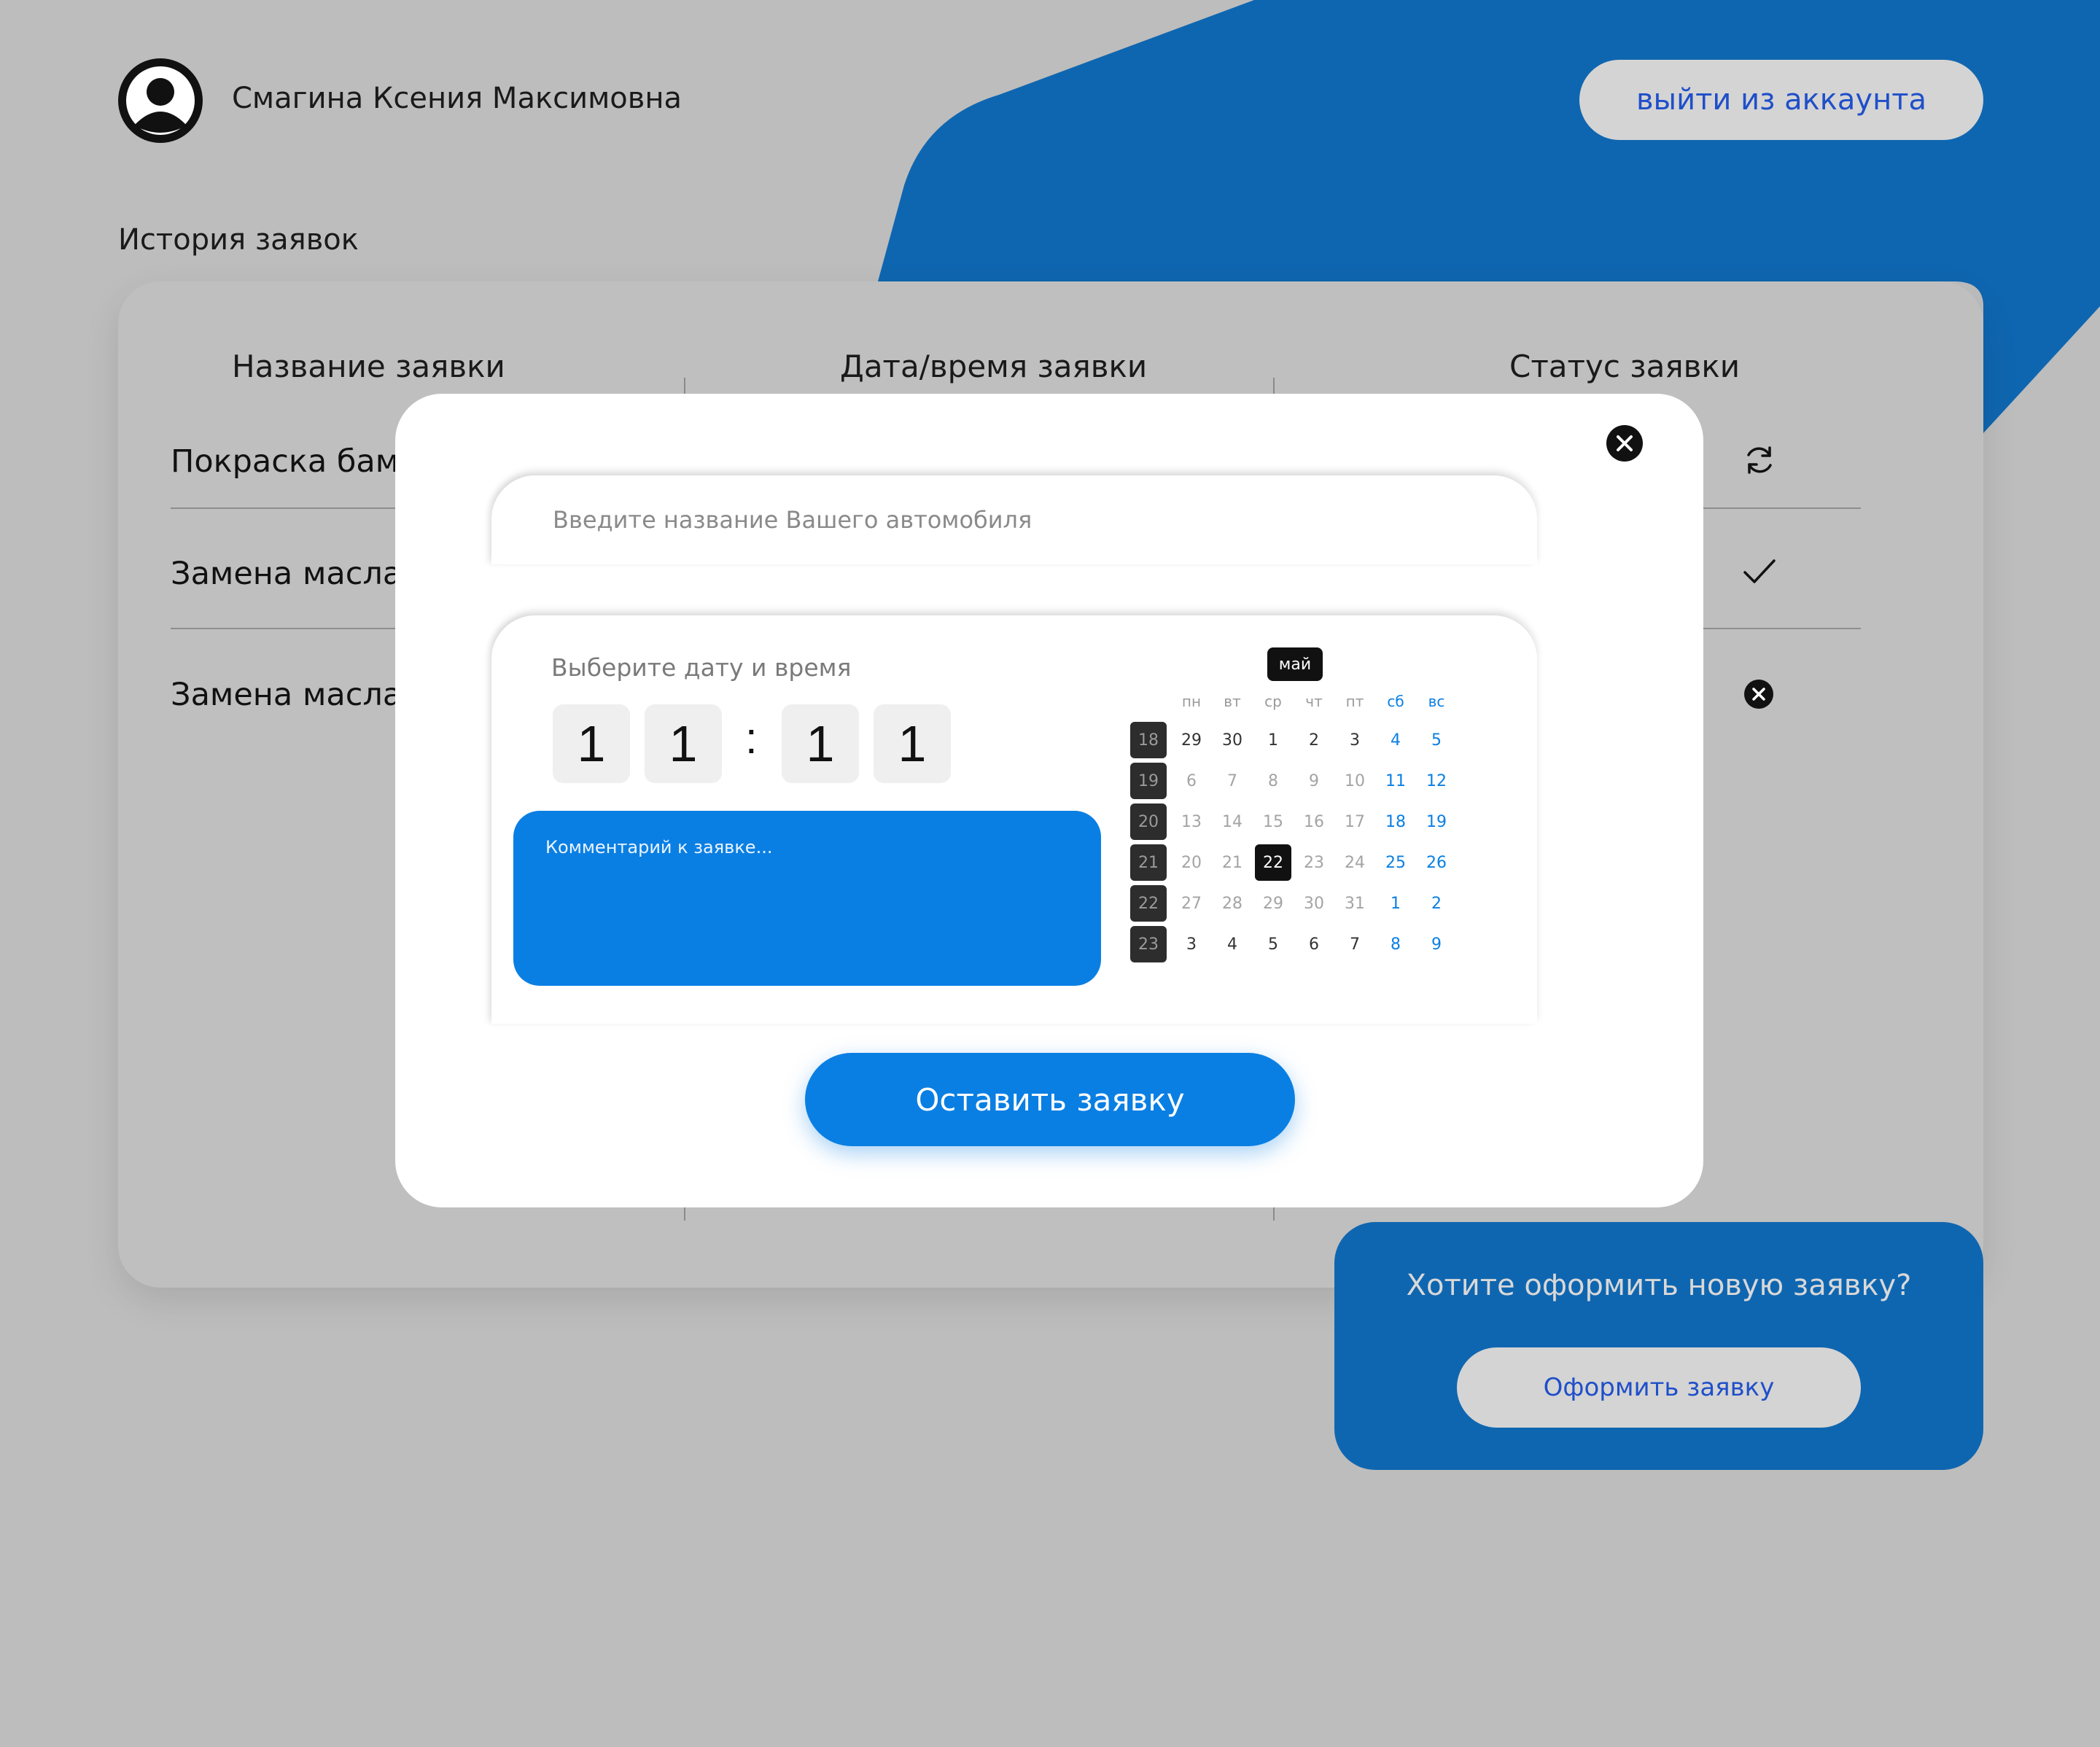 The image size is (2100, 1747). Describe the element at coordinates (1314, 701) in the screenshot. I see `calendar-weekday-label: чт` at that location.